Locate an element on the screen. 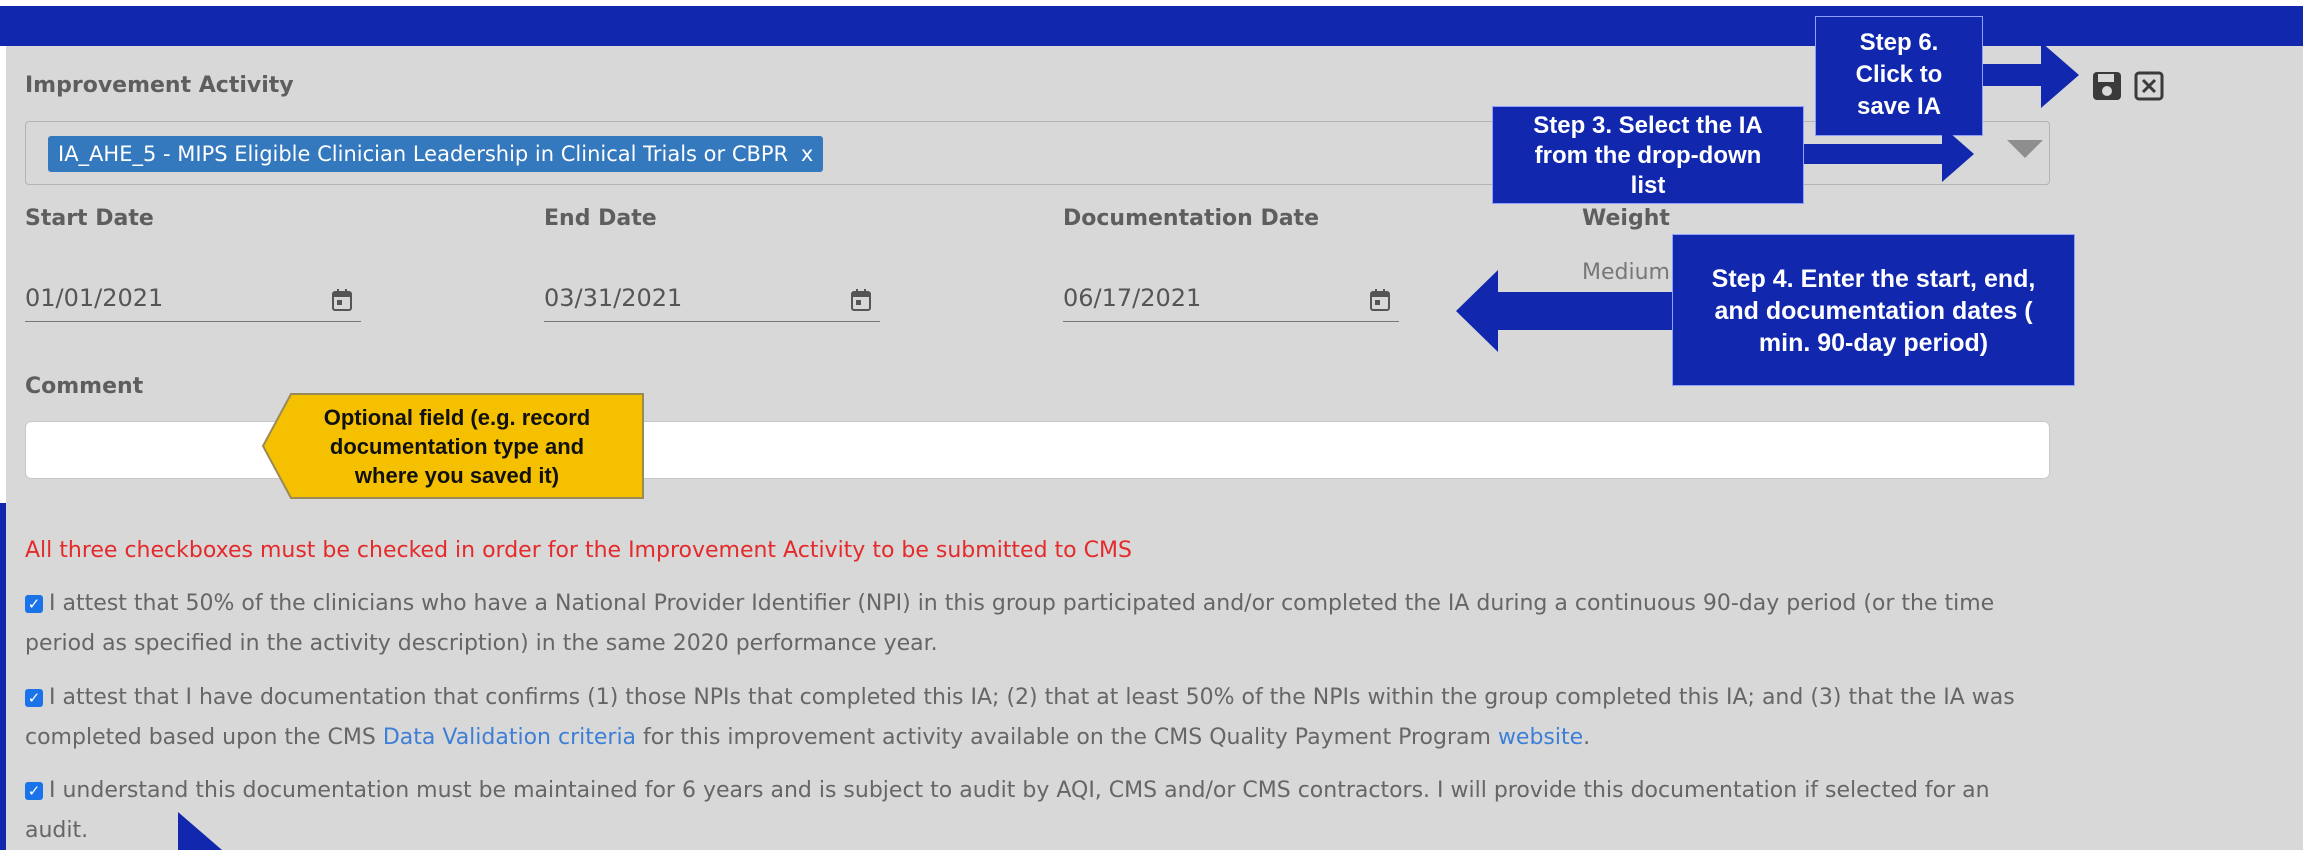 This screenshot has height=851, width=2303. step3-arrow is located at coordinates (1889, 154).